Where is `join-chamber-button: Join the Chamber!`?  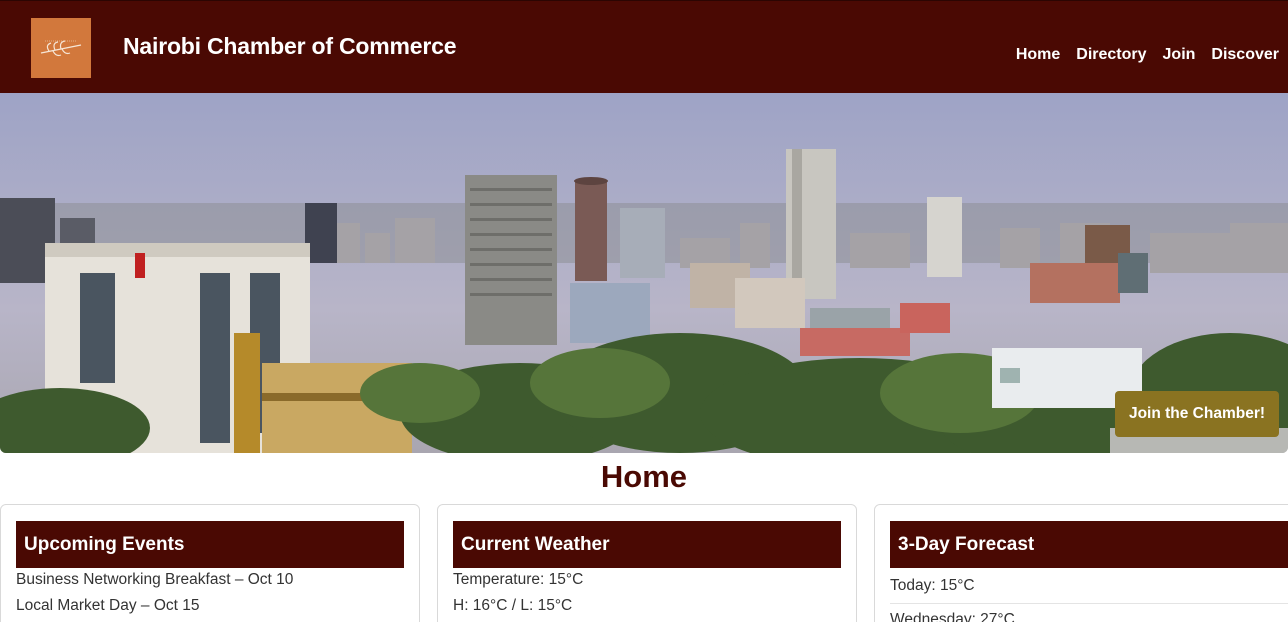
join-chamber-button: Join the Chamber! is located at coordinates (1197, 414).